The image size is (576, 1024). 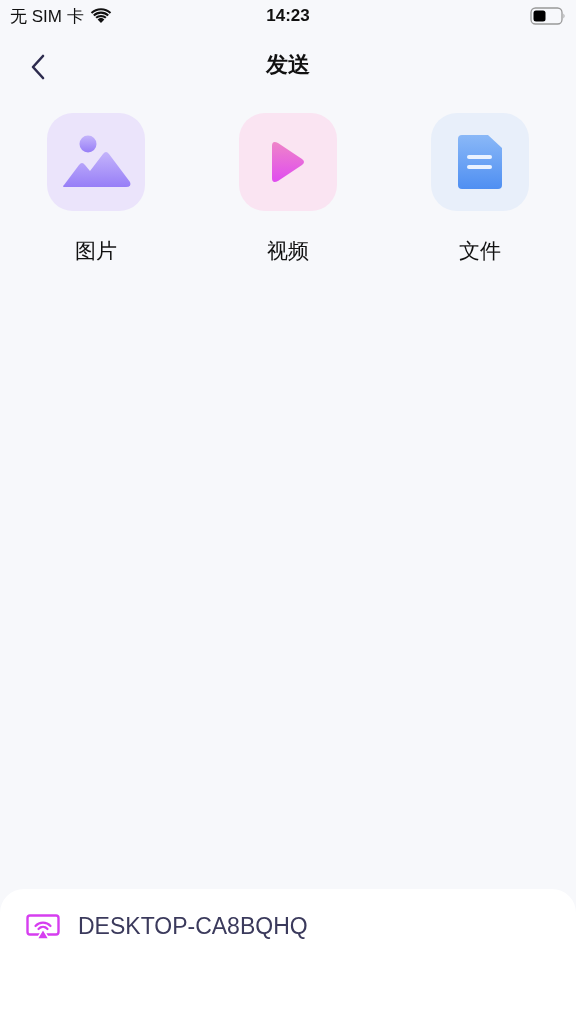 I want to click on carrier-text: 无 SIM 卡, so click(x=47, y=16).